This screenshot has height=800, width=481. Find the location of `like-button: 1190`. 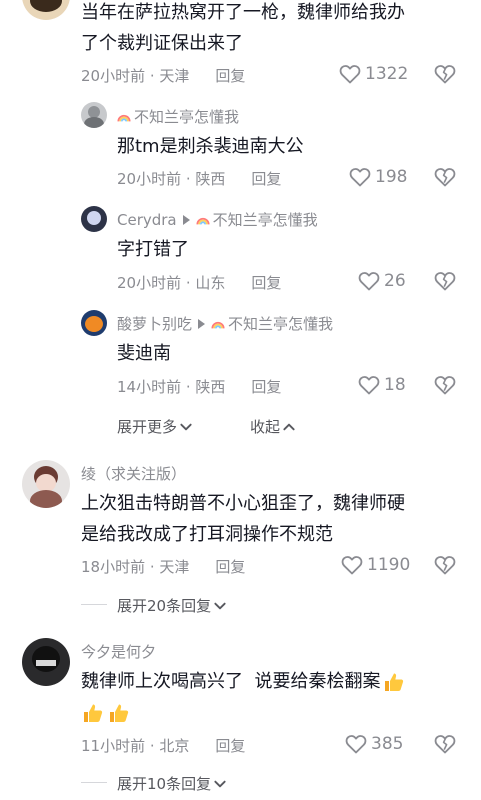

like-button: 1190 is located at coordinates (375, 565).